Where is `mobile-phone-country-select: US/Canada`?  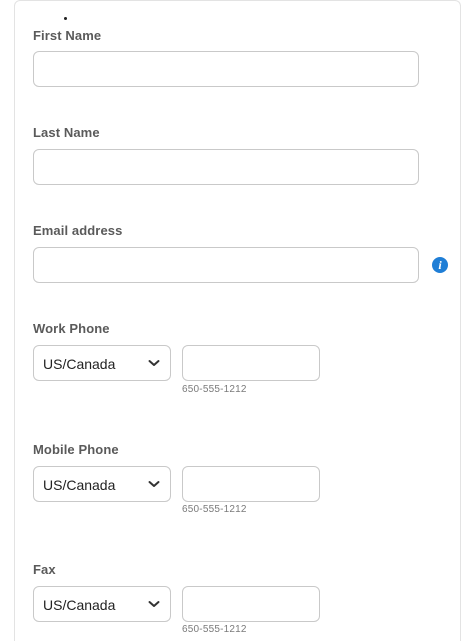
mobile-phone-country-select: US/Canada is located at coordinates (102, 484).